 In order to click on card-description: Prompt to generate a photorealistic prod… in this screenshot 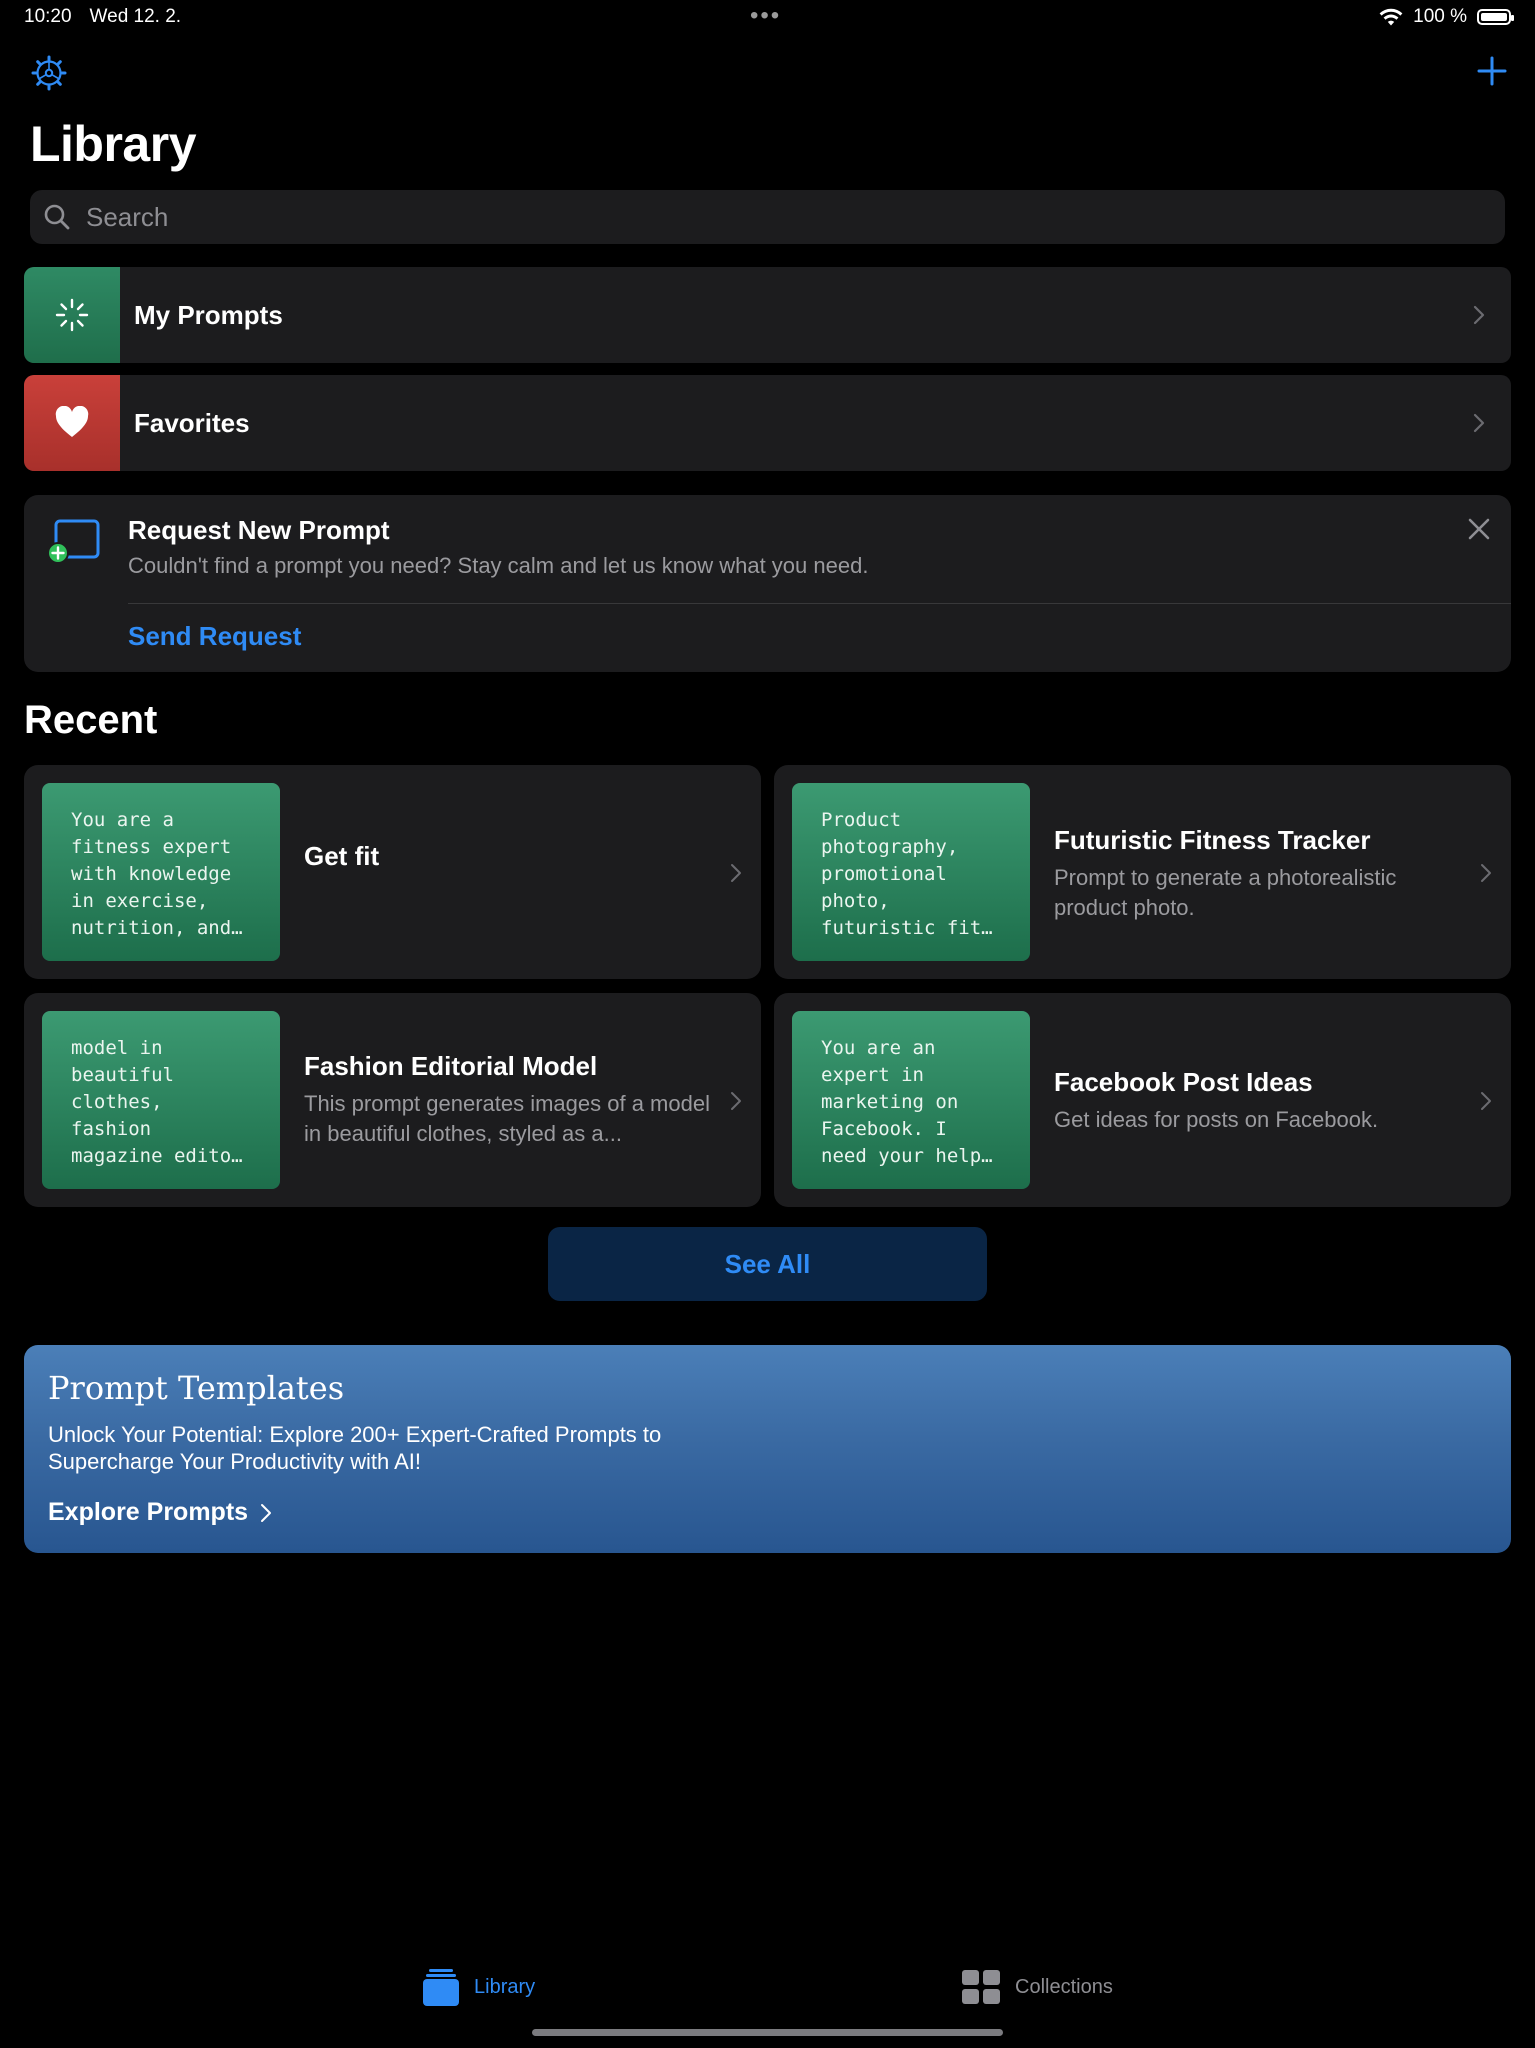, I will do `click(1225, 892)`.